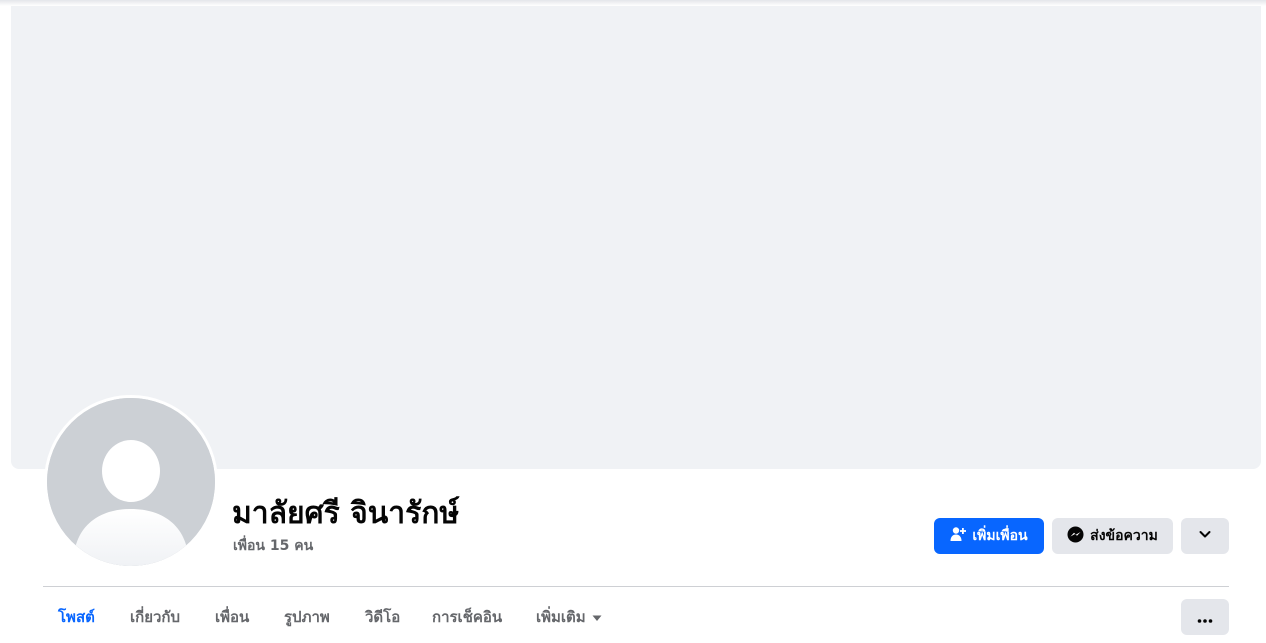  What do you see at coordinates (273, 546) in the screenshot?
I see `friends-count-link: เพื่อน 15 คน` at bounding box center [273, 546].